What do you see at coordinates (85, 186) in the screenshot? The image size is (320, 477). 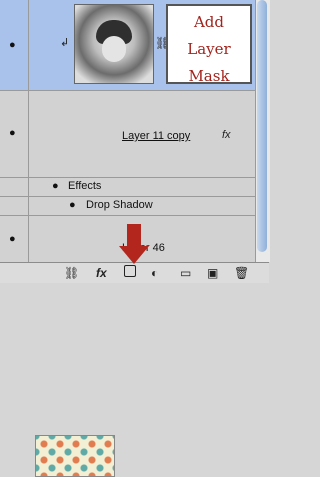 I see `effects-label: Effects` at bounding box center [85, 186].